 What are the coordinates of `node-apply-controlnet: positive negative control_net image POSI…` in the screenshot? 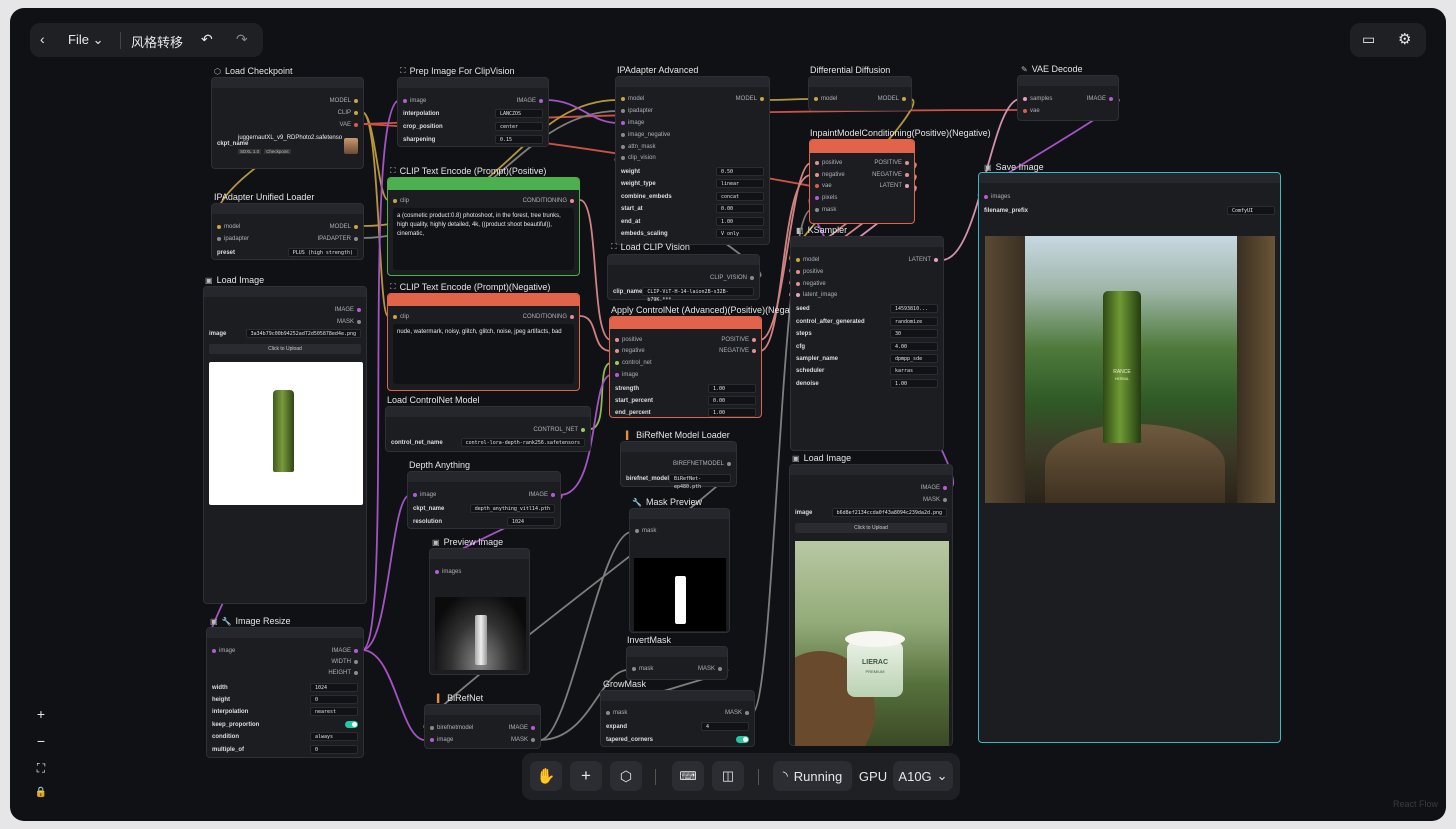 It's located at (685, 367).